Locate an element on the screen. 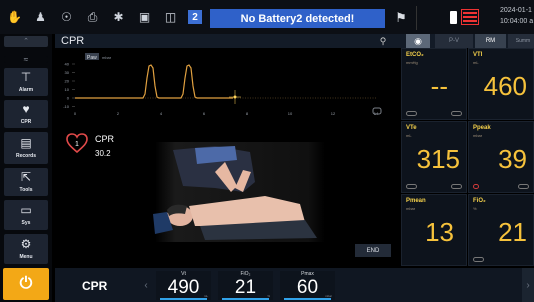 The image size is (534, 302). param-ppeak: Ppeak mbar 39 is located at coordinates (501, 157).